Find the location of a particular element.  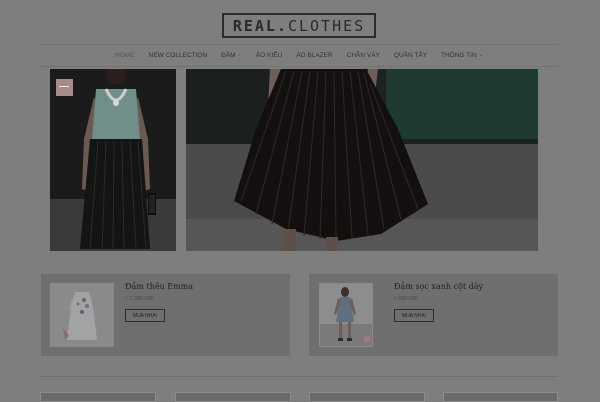

product-card: Đầm thêu Emma ₫ 1,390,000 MUA NHA! is located at coordinates (165, 315).